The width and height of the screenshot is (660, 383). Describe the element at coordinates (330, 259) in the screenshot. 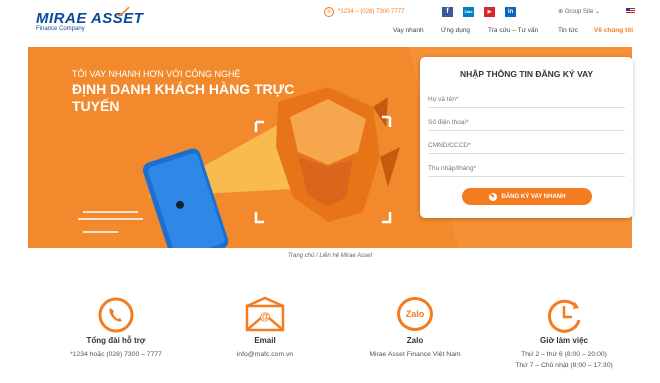

I see `breadcrumb: Trang chủ / Liên hệ Mirae Asset` at that location.